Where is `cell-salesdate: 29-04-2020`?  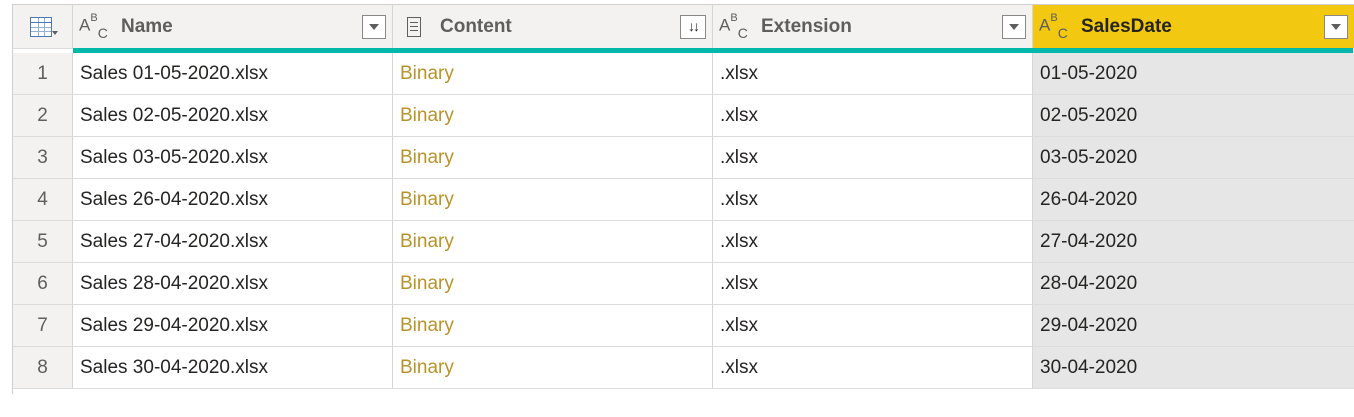
cell-salesdate: 29-04-2020 is located at coordinates (1193, 326).